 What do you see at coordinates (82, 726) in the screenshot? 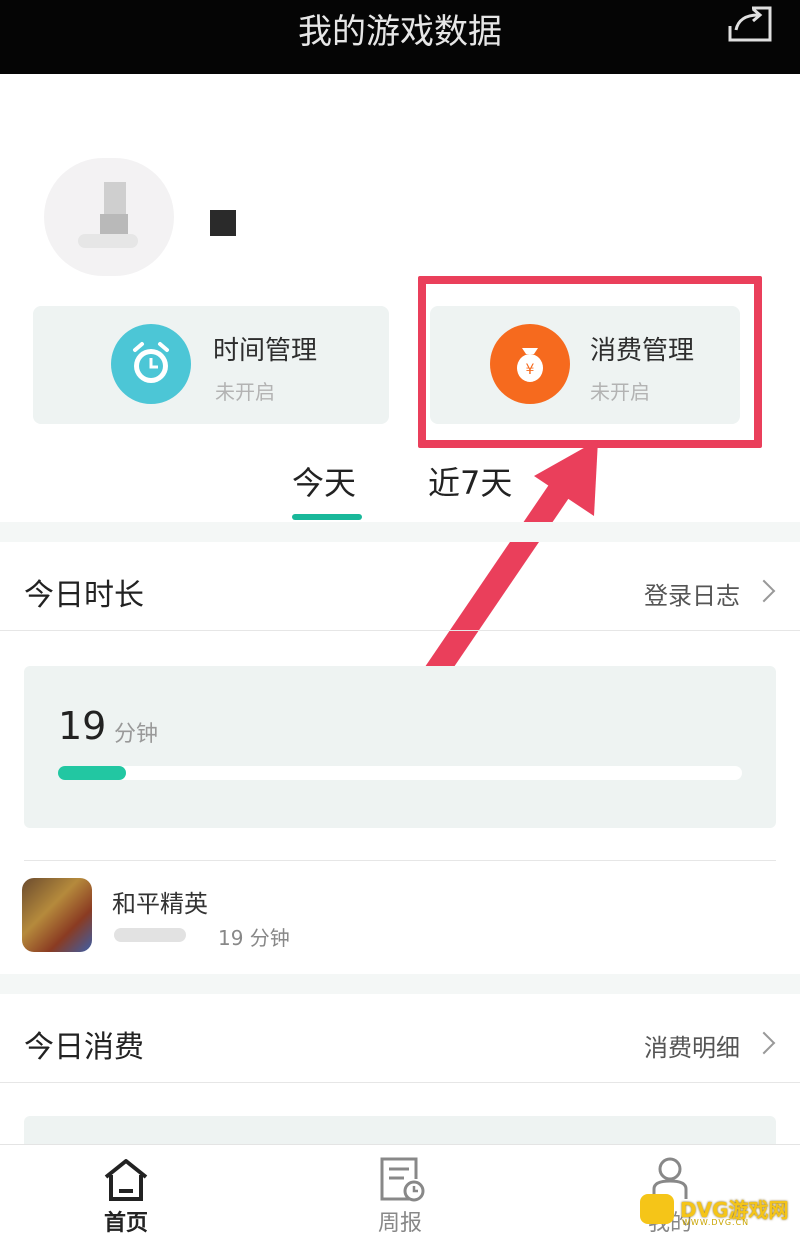
I see `duration-total-value: 19` at bounding box center [82, 726].